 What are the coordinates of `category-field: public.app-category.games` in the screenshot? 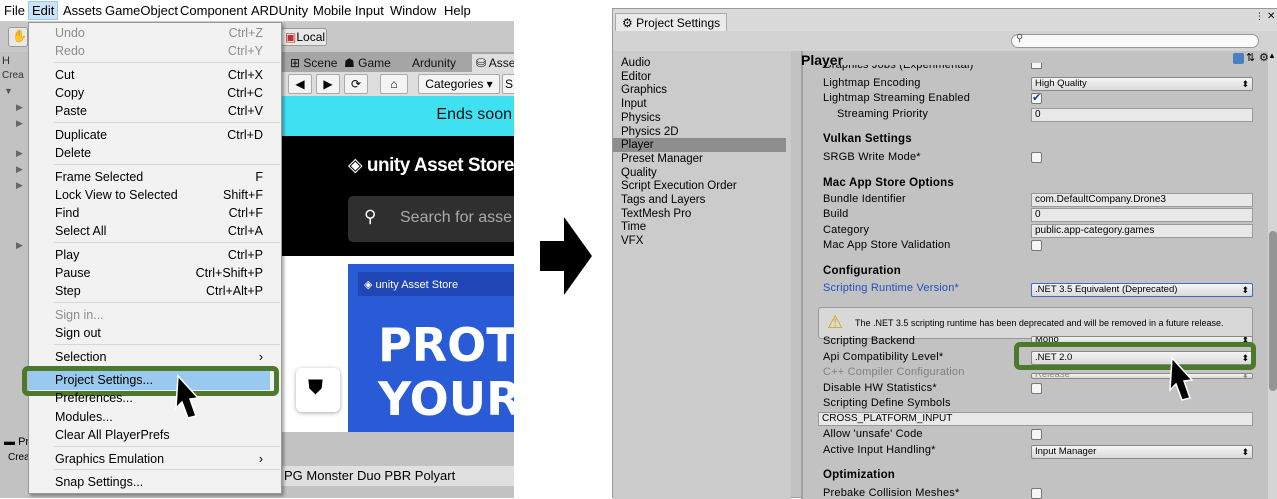 It's located at (1142, 231).